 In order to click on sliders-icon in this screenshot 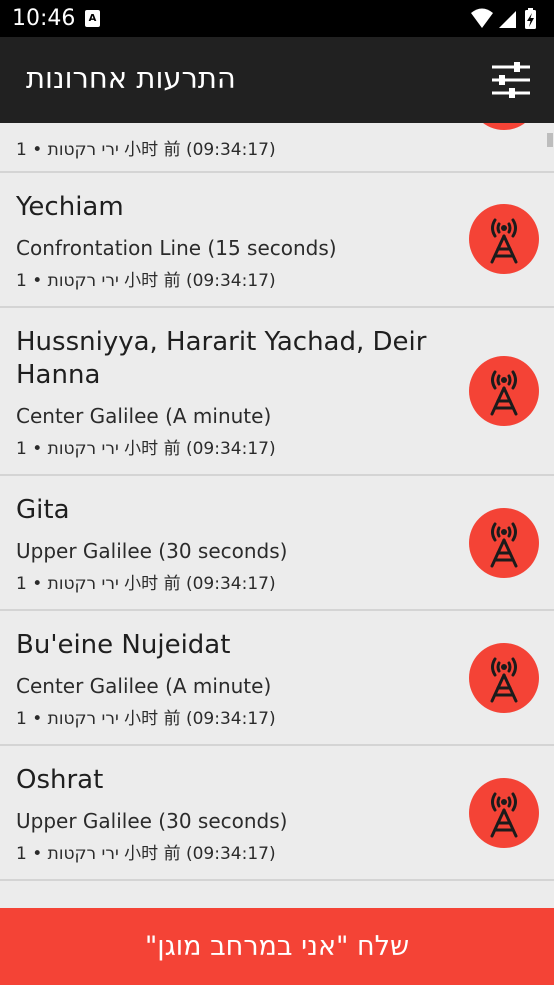, I will do `click(511, 80)`.